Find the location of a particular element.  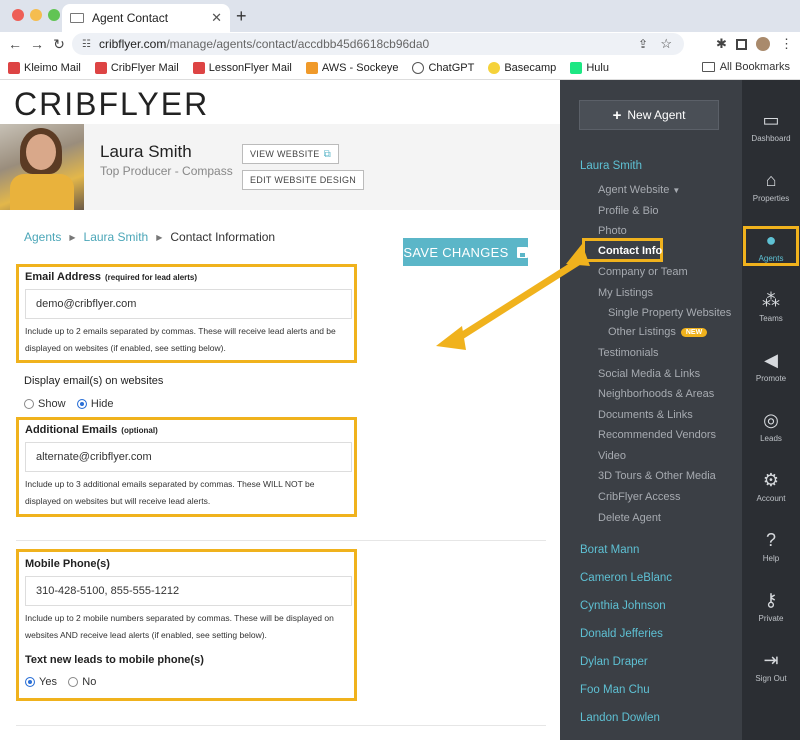

rail-help: ? Help is located at coordinates (771, 546).